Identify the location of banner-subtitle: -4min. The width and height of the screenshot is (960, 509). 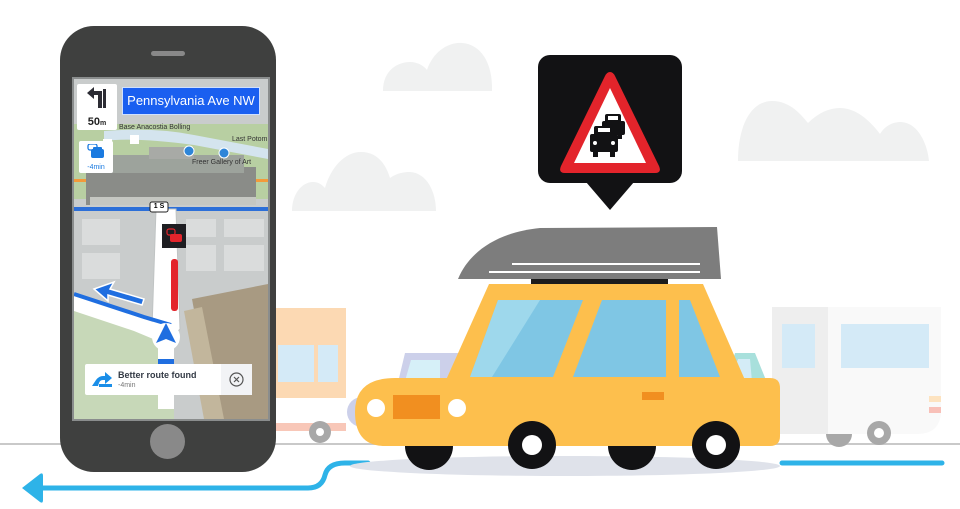
(127, 385).